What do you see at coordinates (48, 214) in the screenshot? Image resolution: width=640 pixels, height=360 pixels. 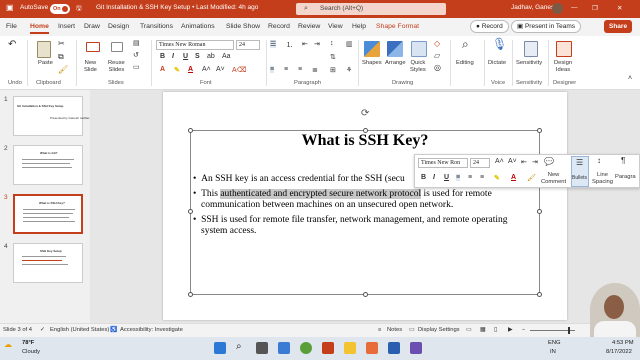 I see `thumbnail-slide-3: What is SSH Key?` at bounding box center [48, 214].